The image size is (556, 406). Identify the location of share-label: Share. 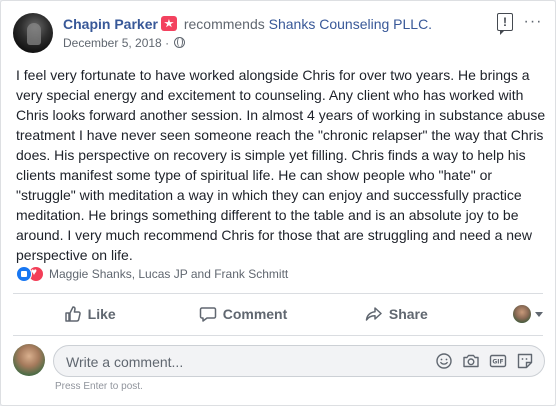
(408, 314).